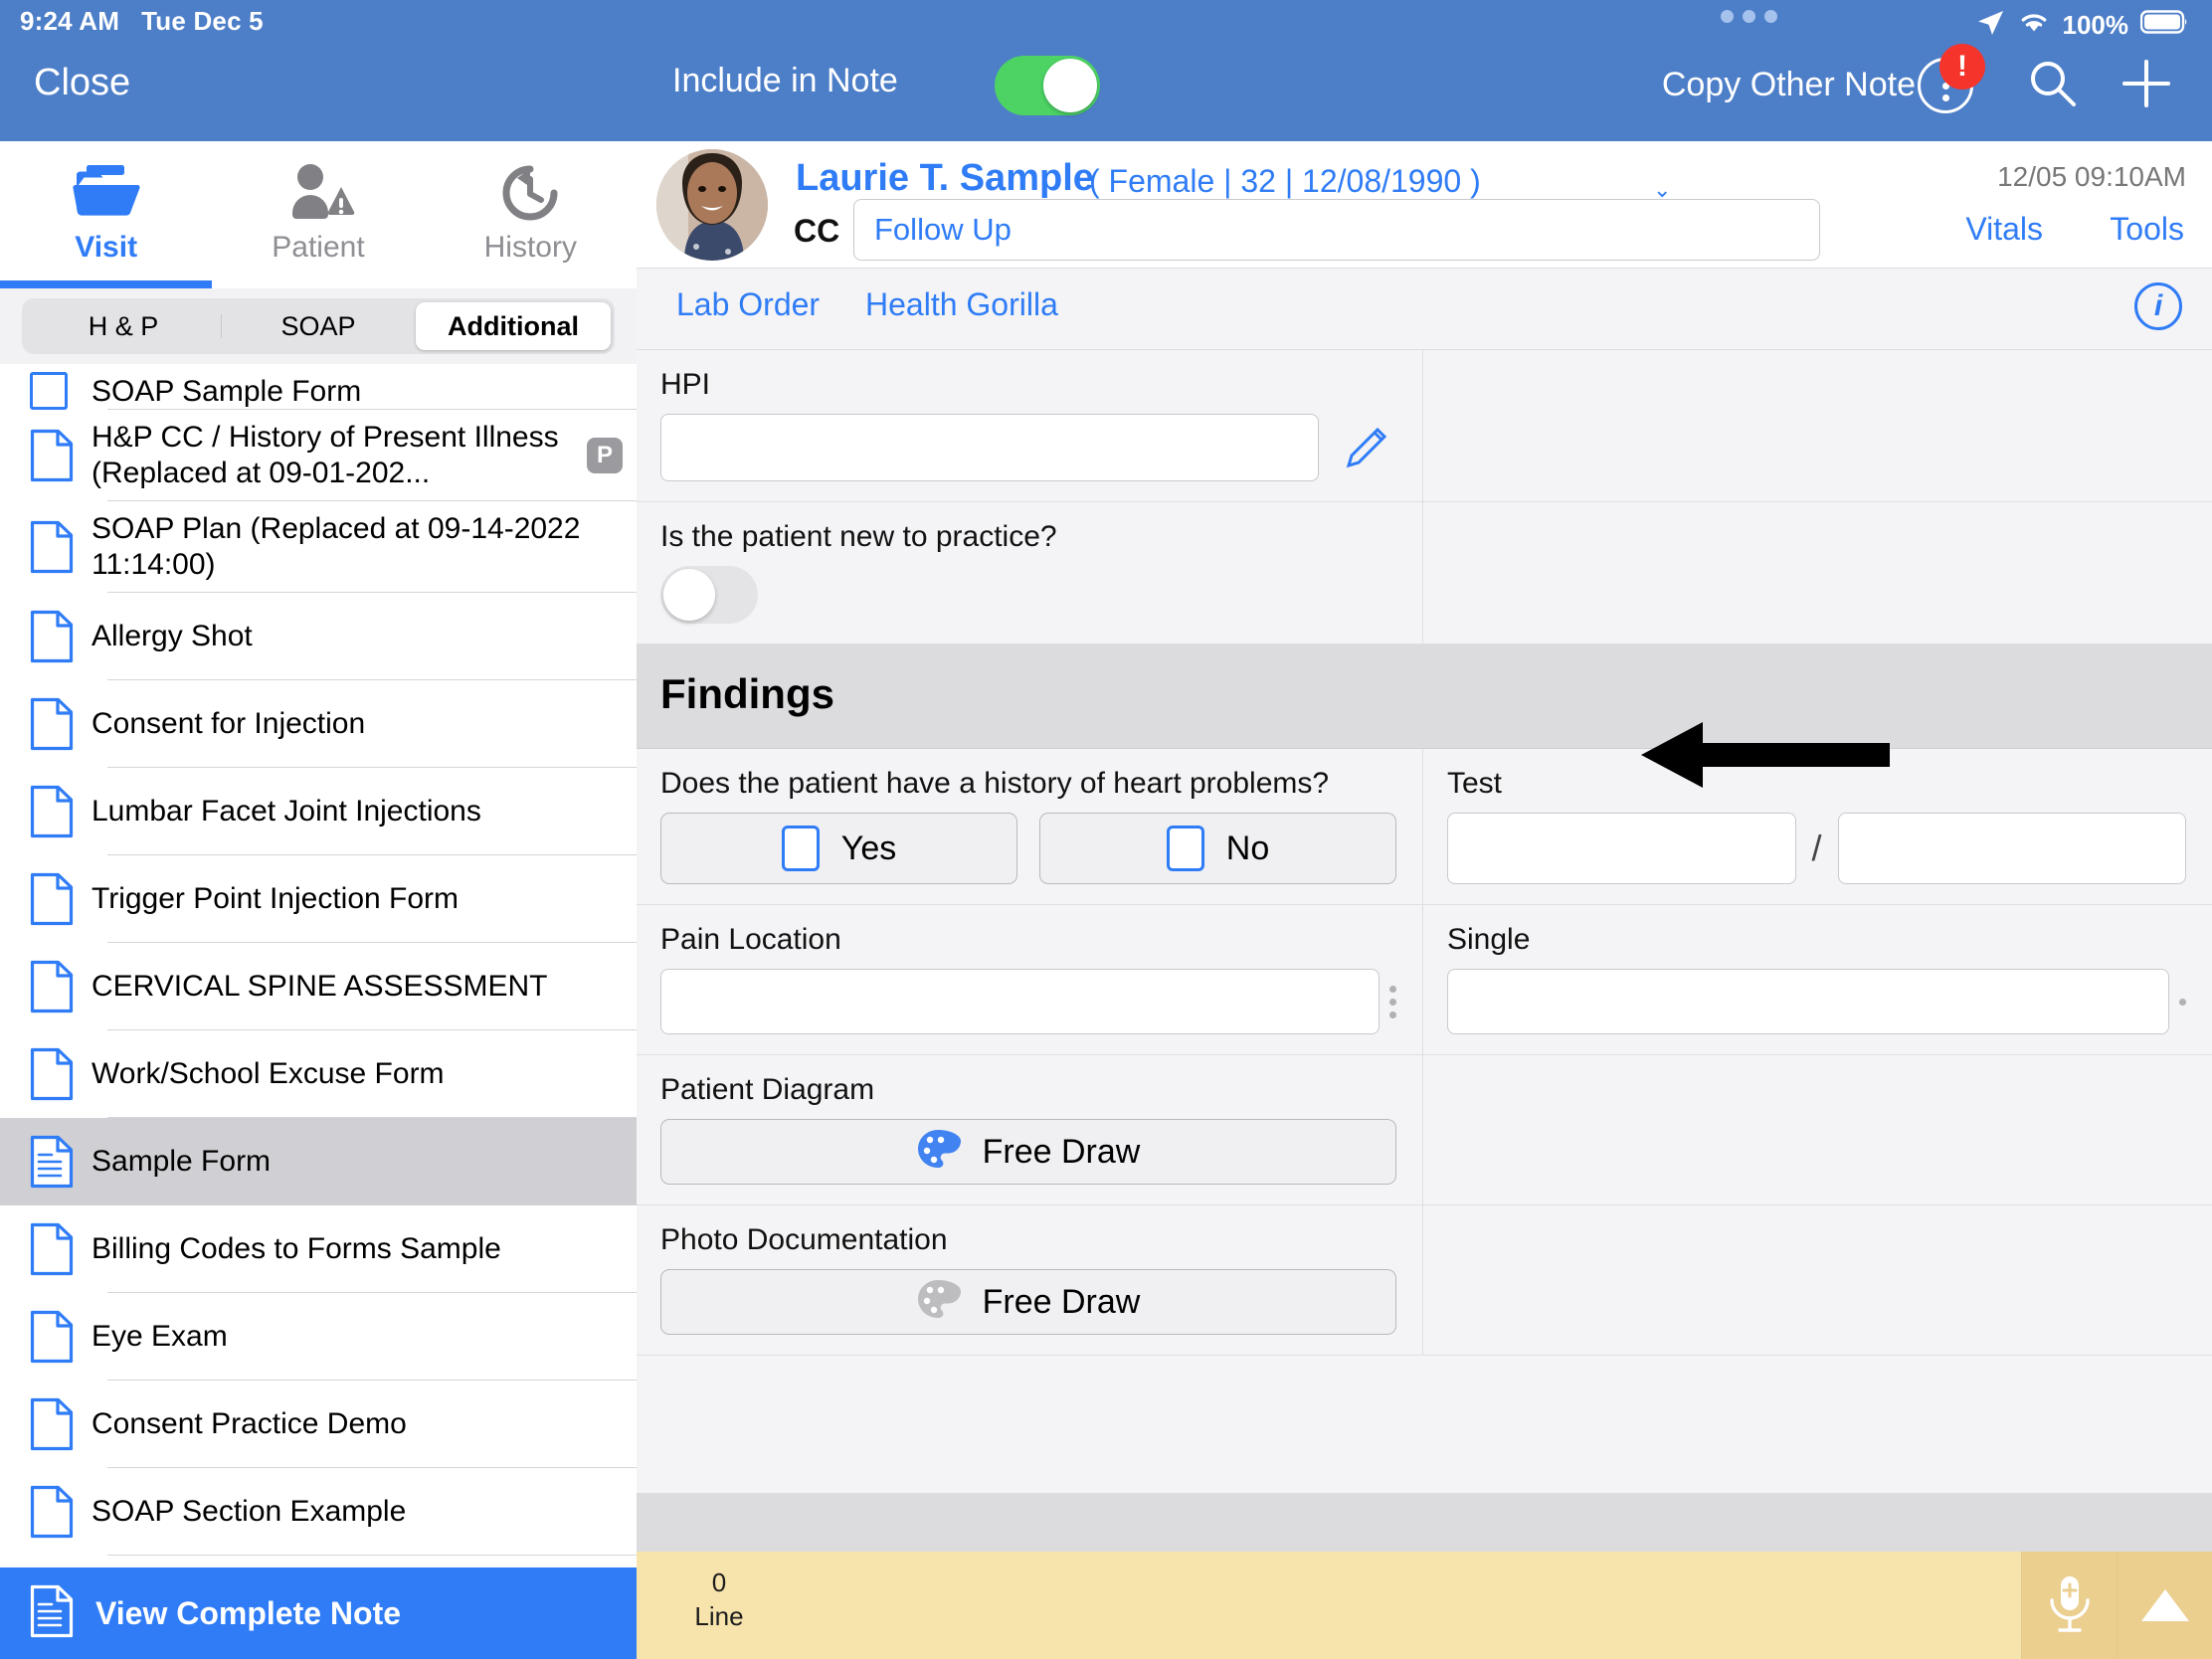 The image size is (2212, 1659). I want to click on list-item: Consent for Injection, so click(318, 724).